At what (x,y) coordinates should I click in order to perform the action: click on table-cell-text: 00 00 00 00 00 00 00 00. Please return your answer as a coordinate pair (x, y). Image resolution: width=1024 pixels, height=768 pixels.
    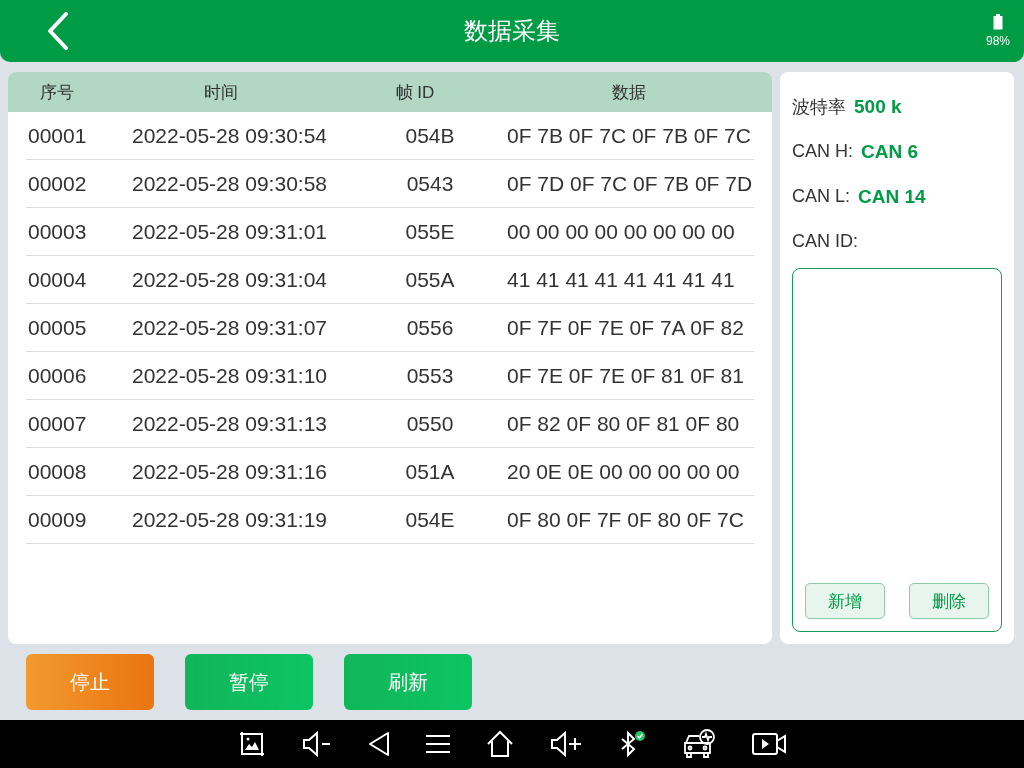
    Looking at the image, I should click on (620, 231).